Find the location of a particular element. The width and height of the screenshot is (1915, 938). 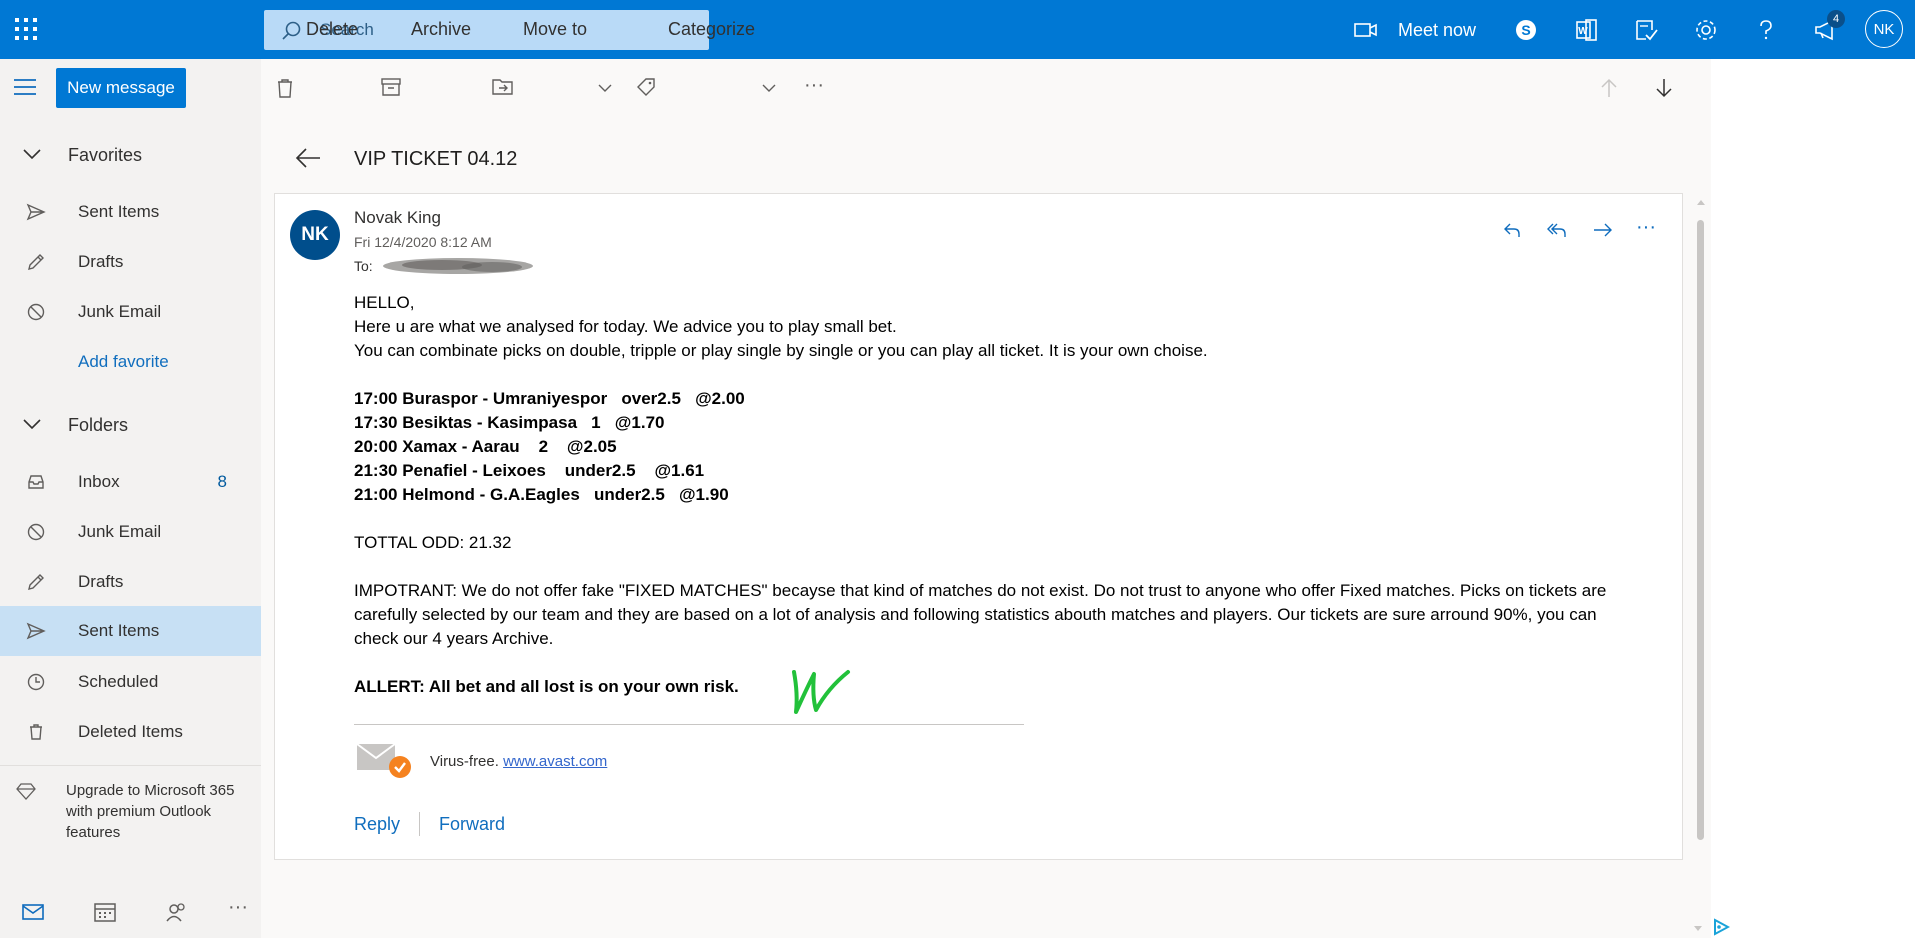

folder-drafts: Drafts is located at coordinates (130, 582).